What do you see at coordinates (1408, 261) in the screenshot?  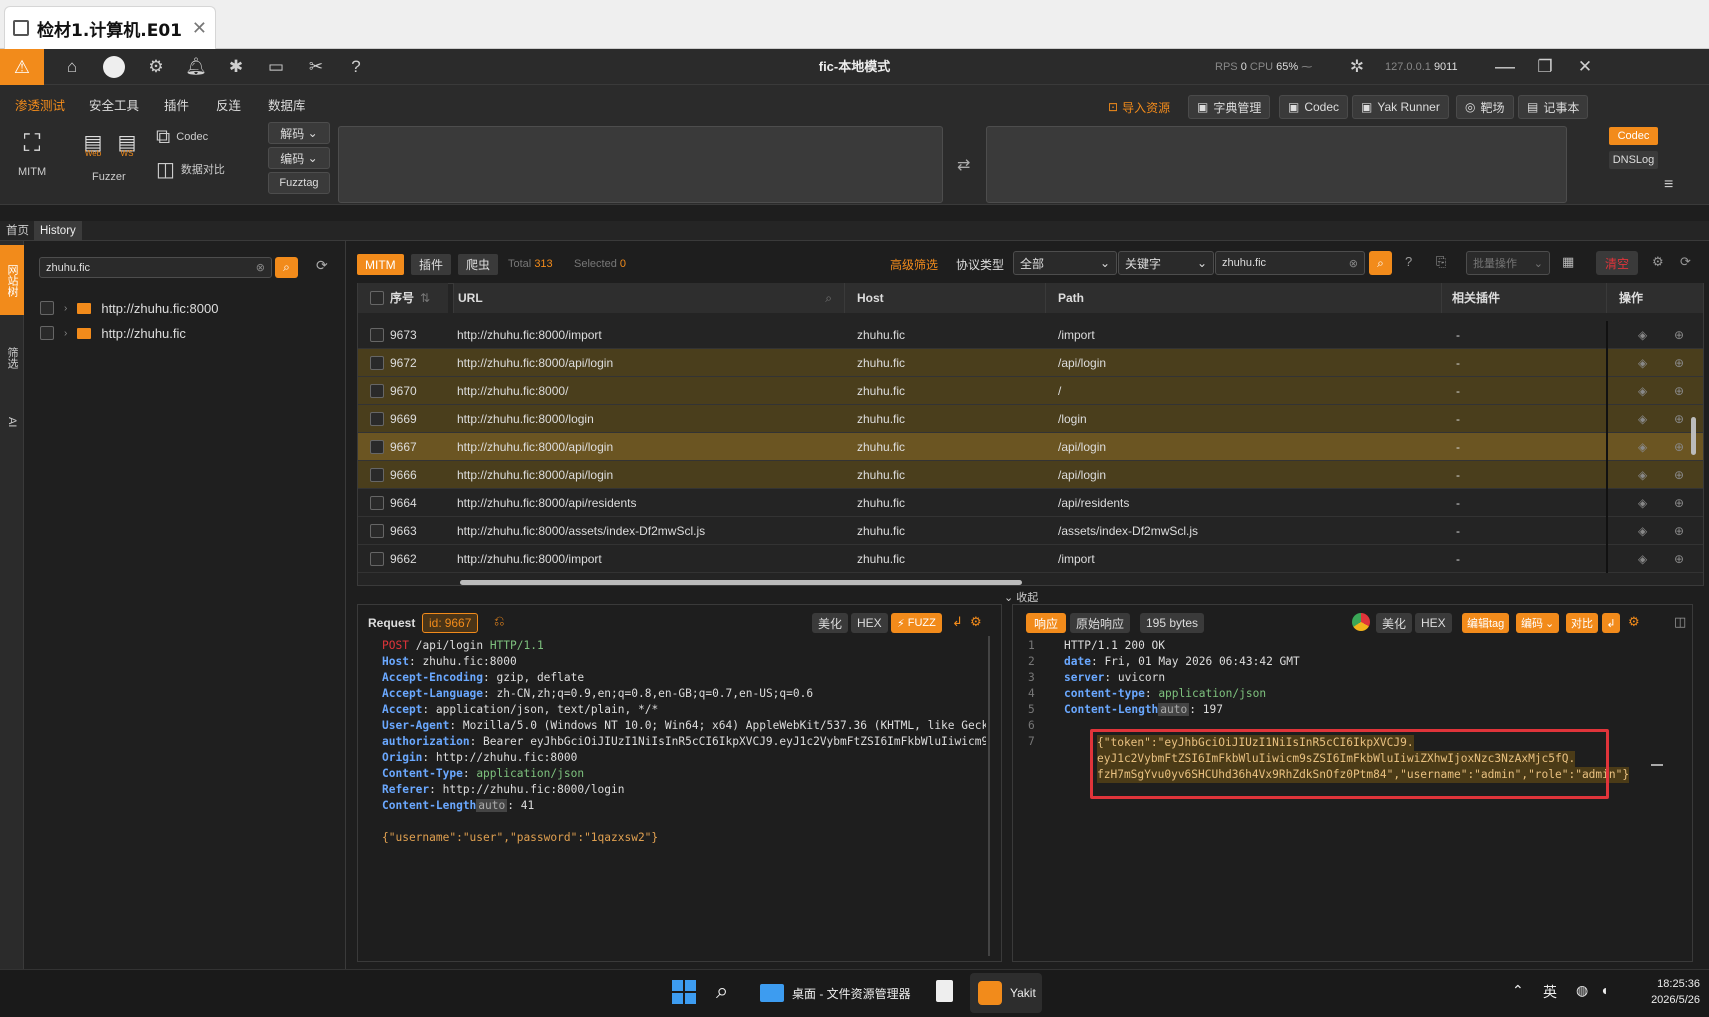 I see `help-circle-icon: ?` at bounding box center [1408, 261].